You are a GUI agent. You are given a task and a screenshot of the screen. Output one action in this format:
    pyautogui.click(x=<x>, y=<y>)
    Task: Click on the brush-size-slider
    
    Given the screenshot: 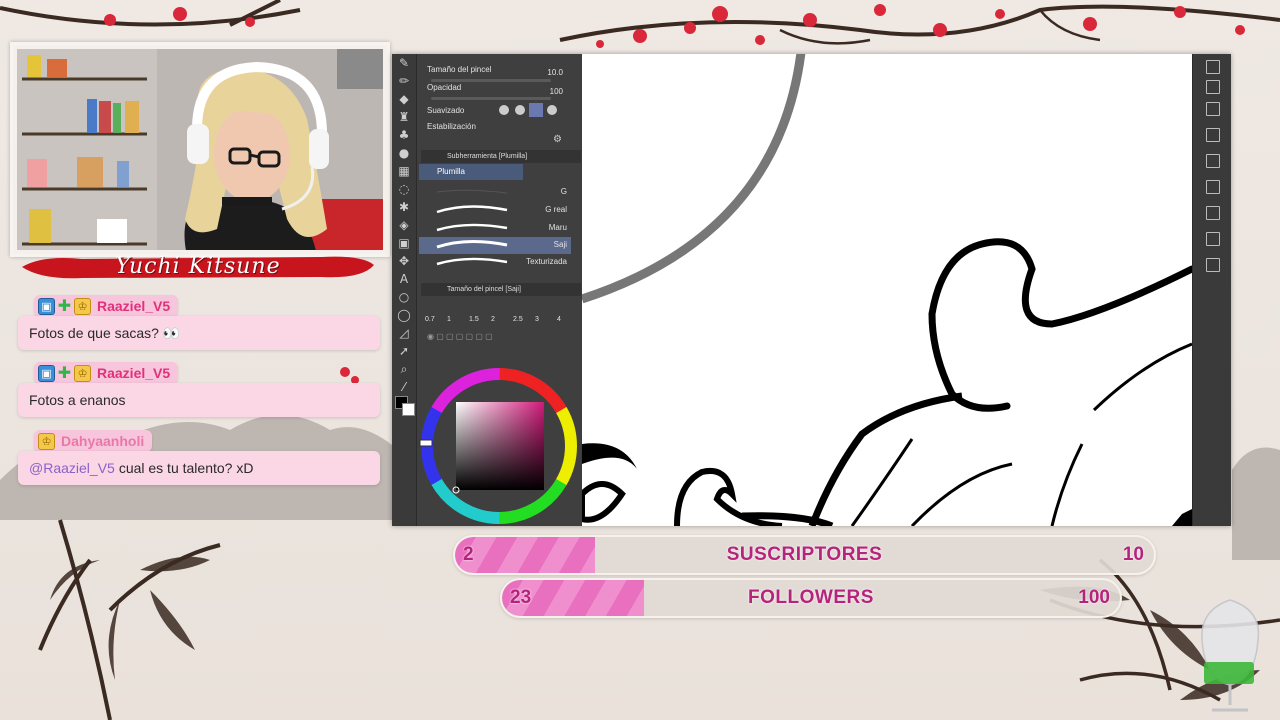 What is the action you would take?
    pyautogui.click(x=491, y=80)
    